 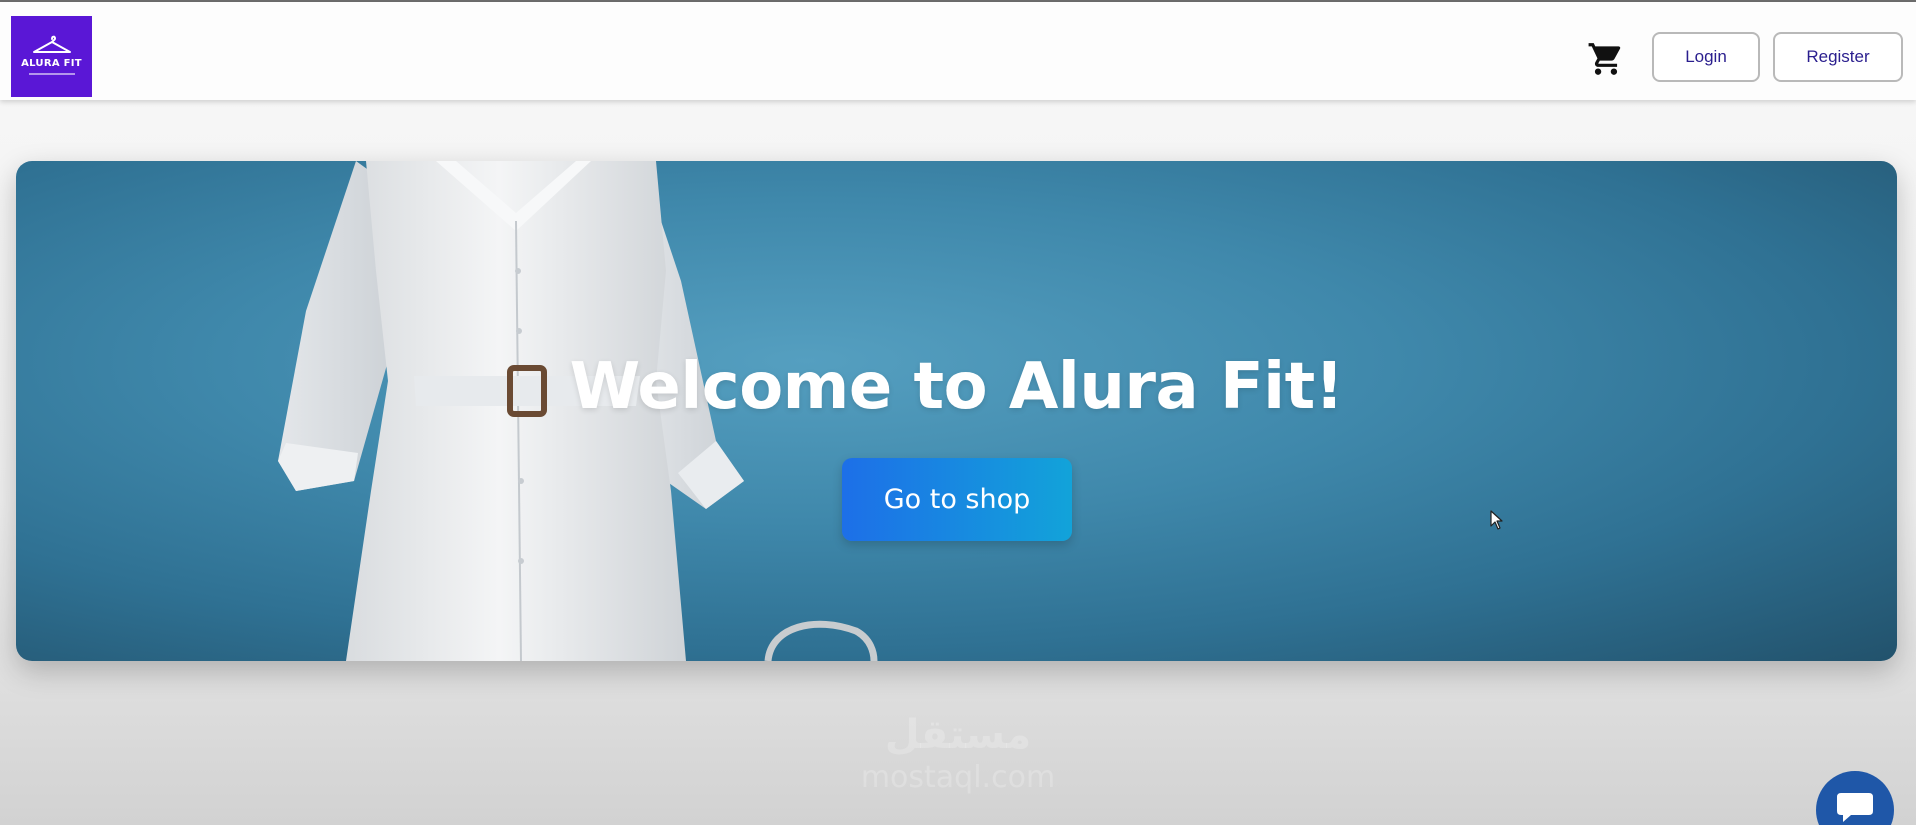 What do you see at coordinates (51, 63) in the screenshot?
I see `logo-text: ALURA FIT` at bounding box center [51, 63].